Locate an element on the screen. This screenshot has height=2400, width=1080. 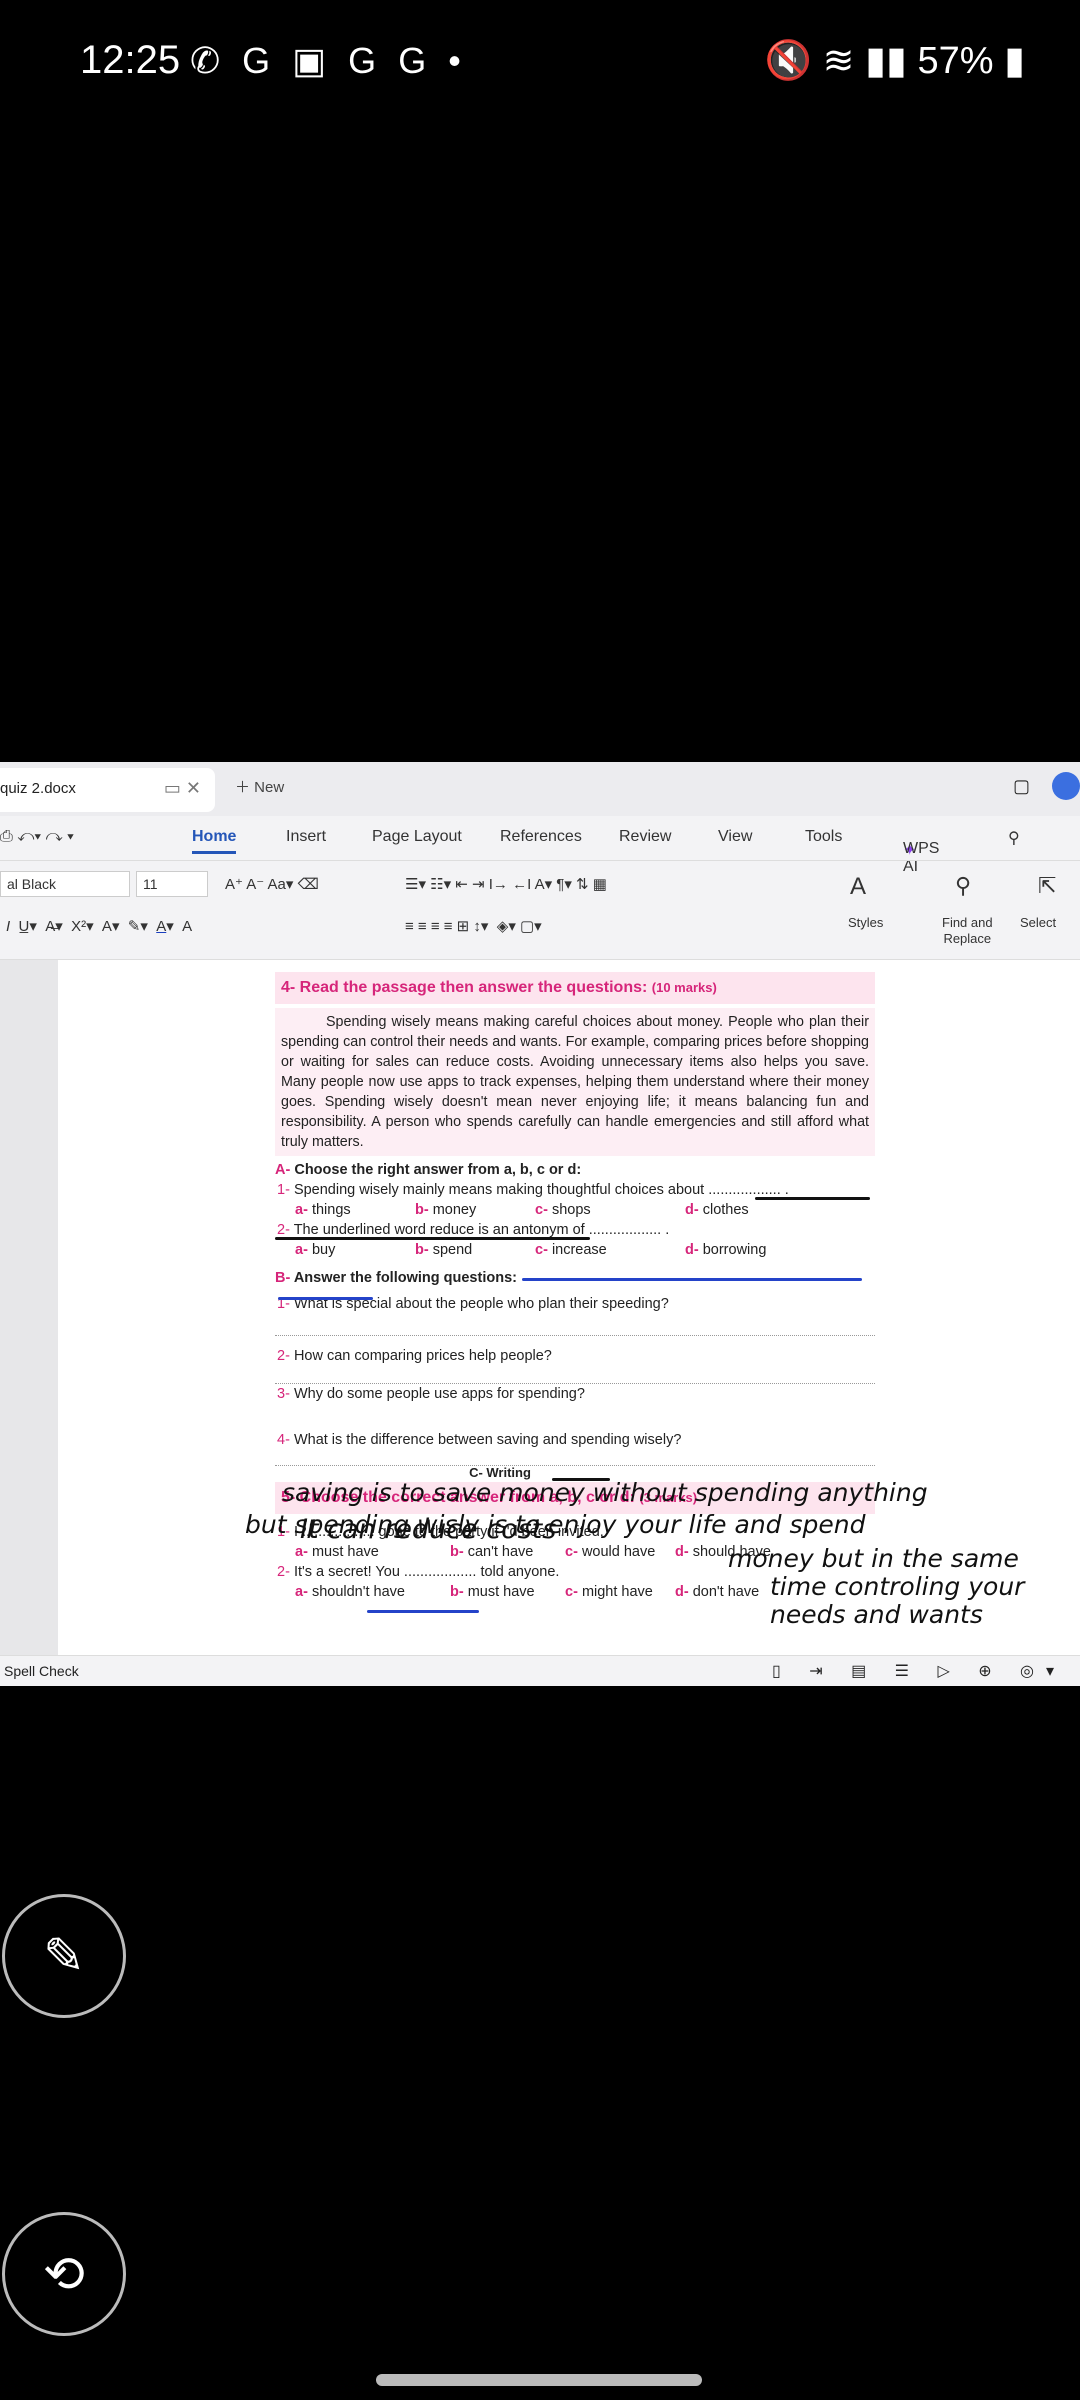
cursor-icon: ⇱ is located at coordinates (1047, 886).